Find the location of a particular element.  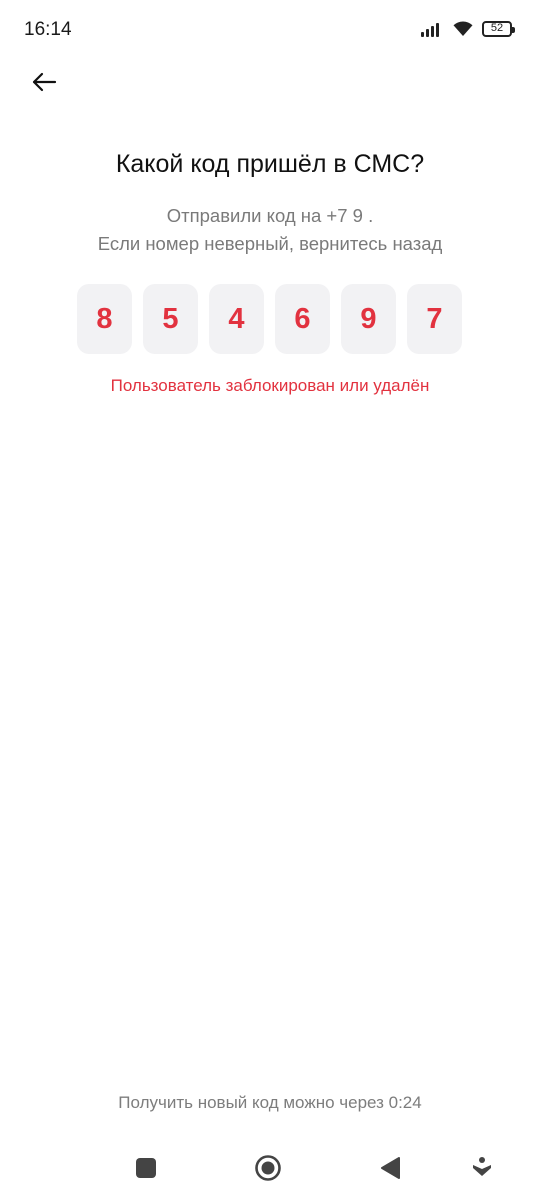

home-button is located at coordinates (268, 1168).